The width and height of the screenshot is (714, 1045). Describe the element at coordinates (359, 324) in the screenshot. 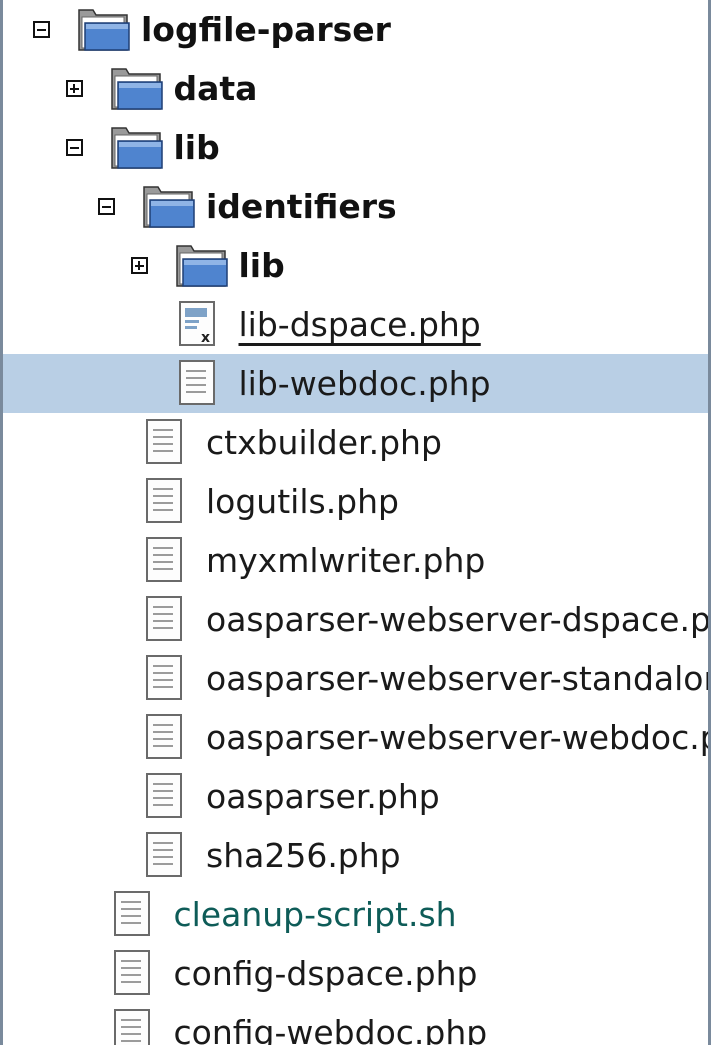

I see `tree-item-label: lib-dspace.php` at that location.